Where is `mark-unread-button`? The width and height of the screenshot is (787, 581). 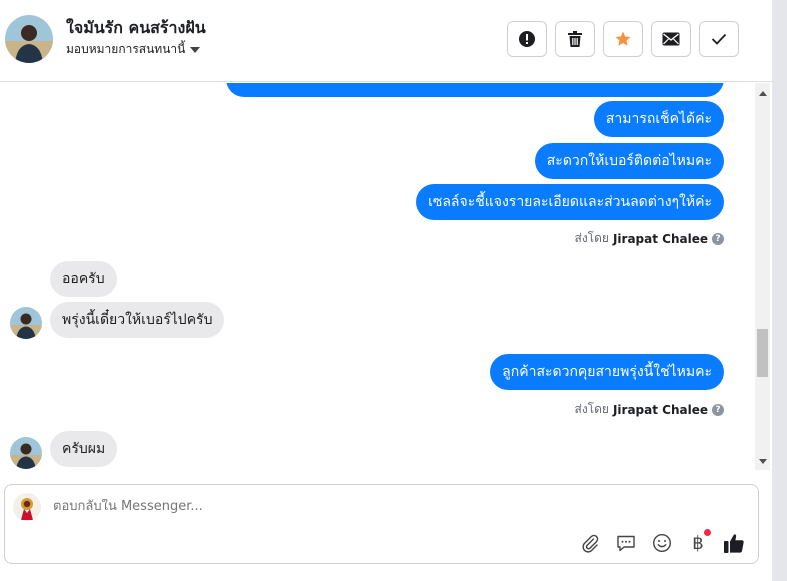
mark-unread-button is located at coordinates (671, 39).